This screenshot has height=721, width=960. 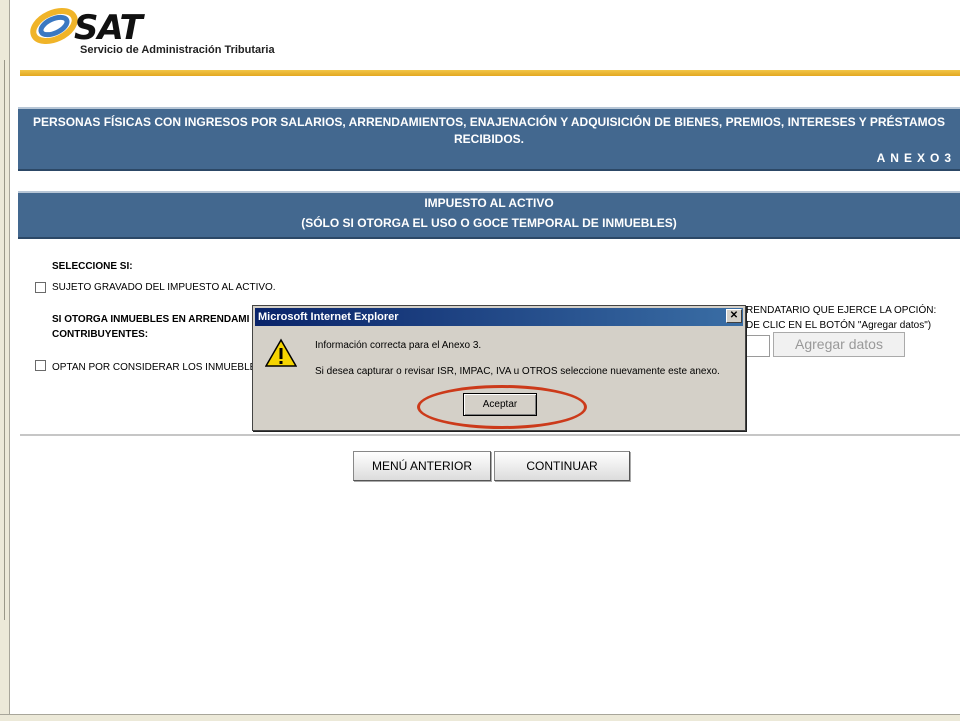 What do you see at coordinates (839, 344) in the screenshot?
I see `agregar-datos-button: Agregar datos` at bounding box center [839, 344].